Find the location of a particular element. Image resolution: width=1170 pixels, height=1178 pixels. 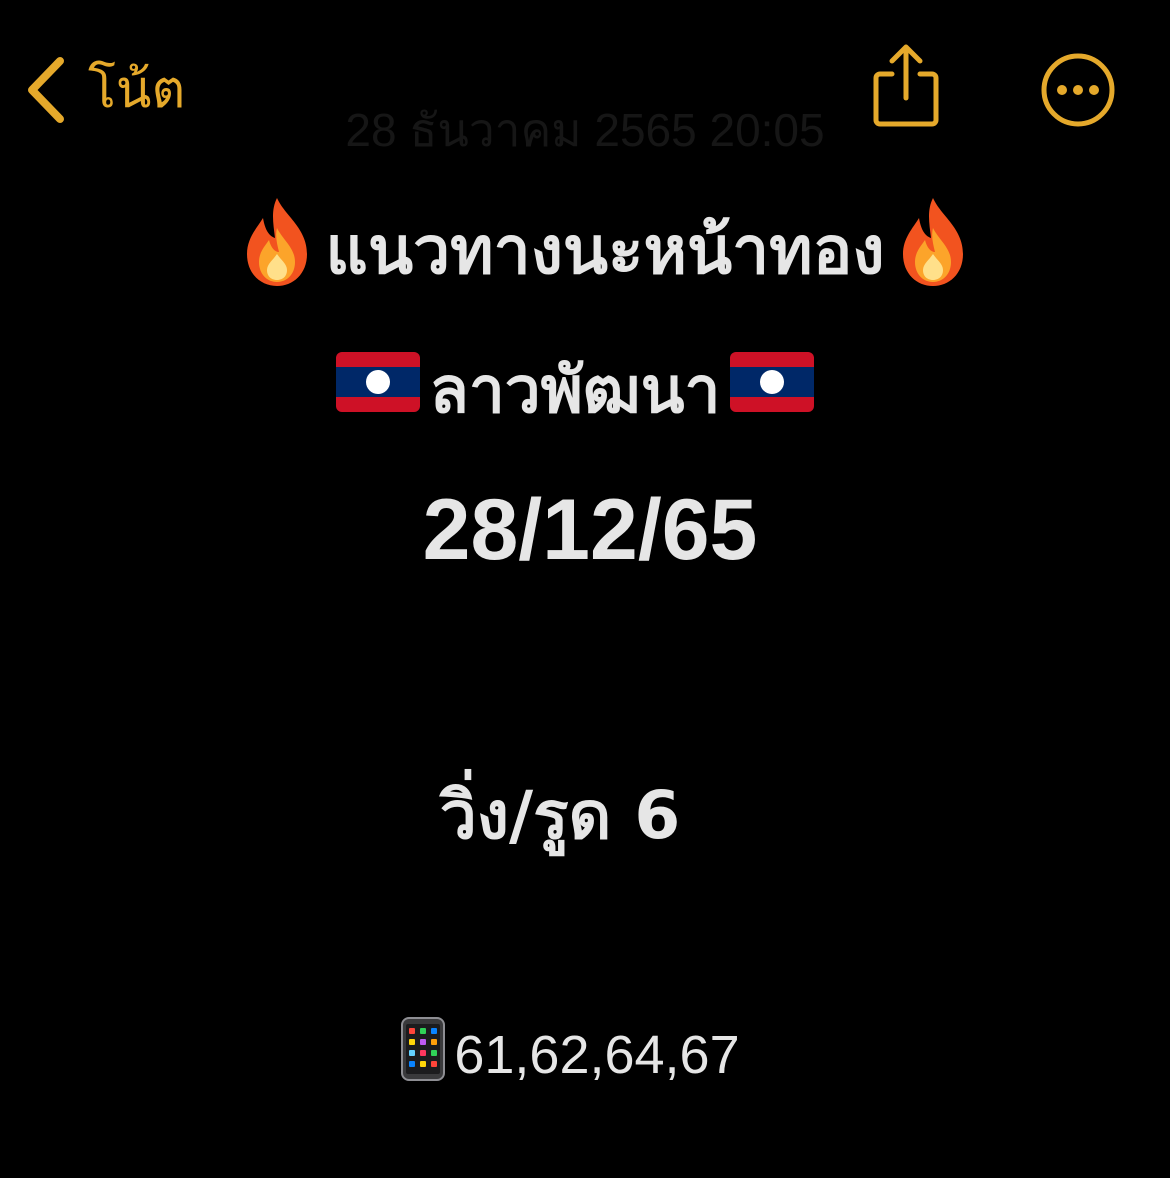

note-run-digit: วิ่ง/รูด 6 is located at coordinates (560, 815).